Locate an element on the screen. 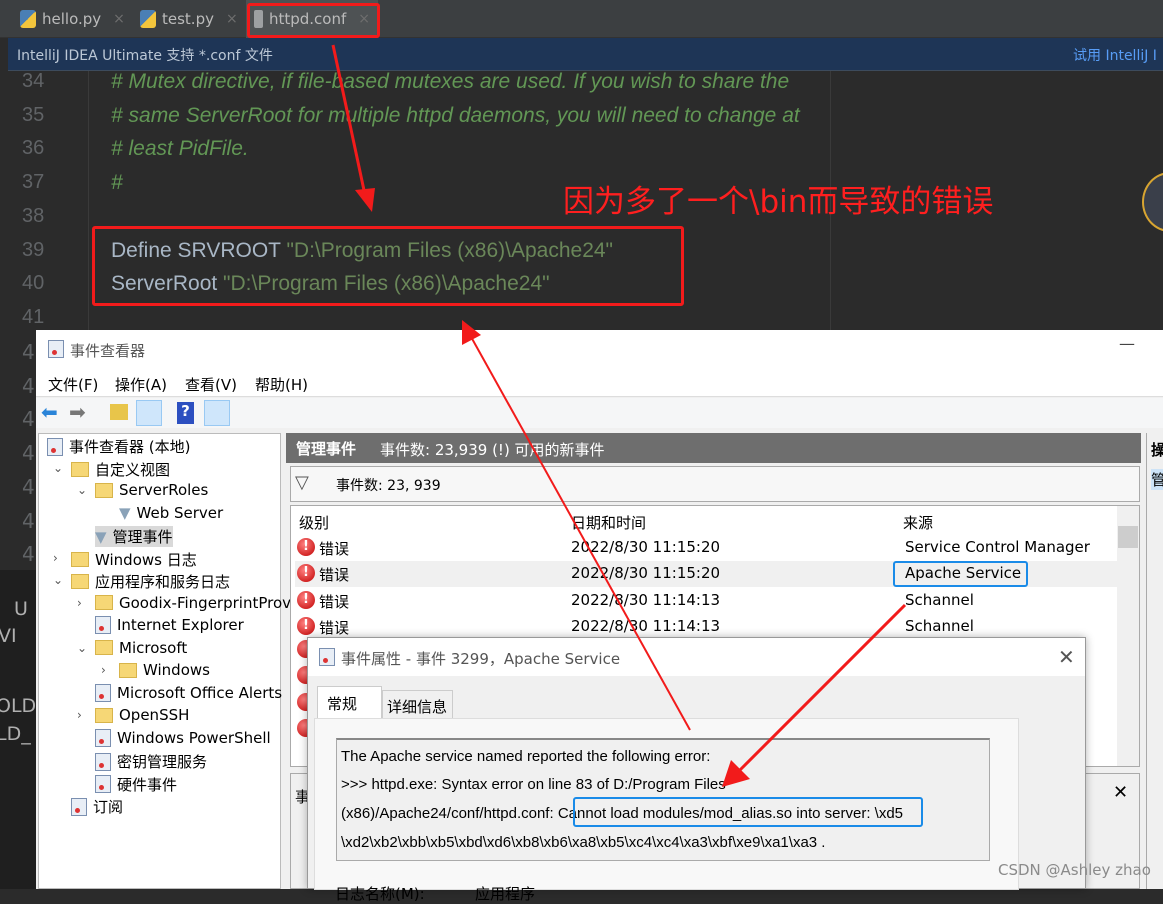  show-hide-tree-icon is located at coordinates (149, 413).